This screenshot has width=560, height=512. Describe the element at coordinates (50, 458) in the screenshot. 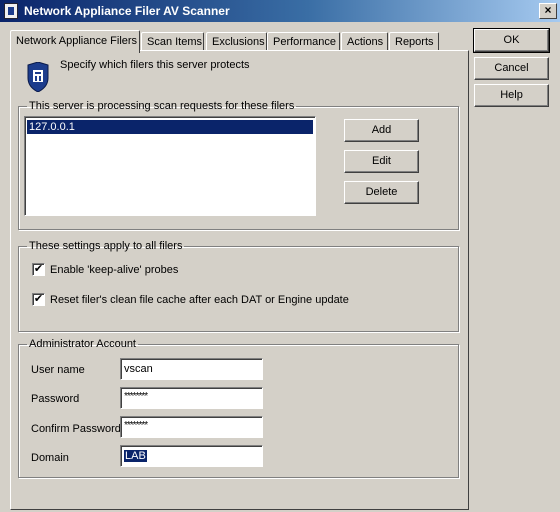

I see `domain-label: Domain` at that location.